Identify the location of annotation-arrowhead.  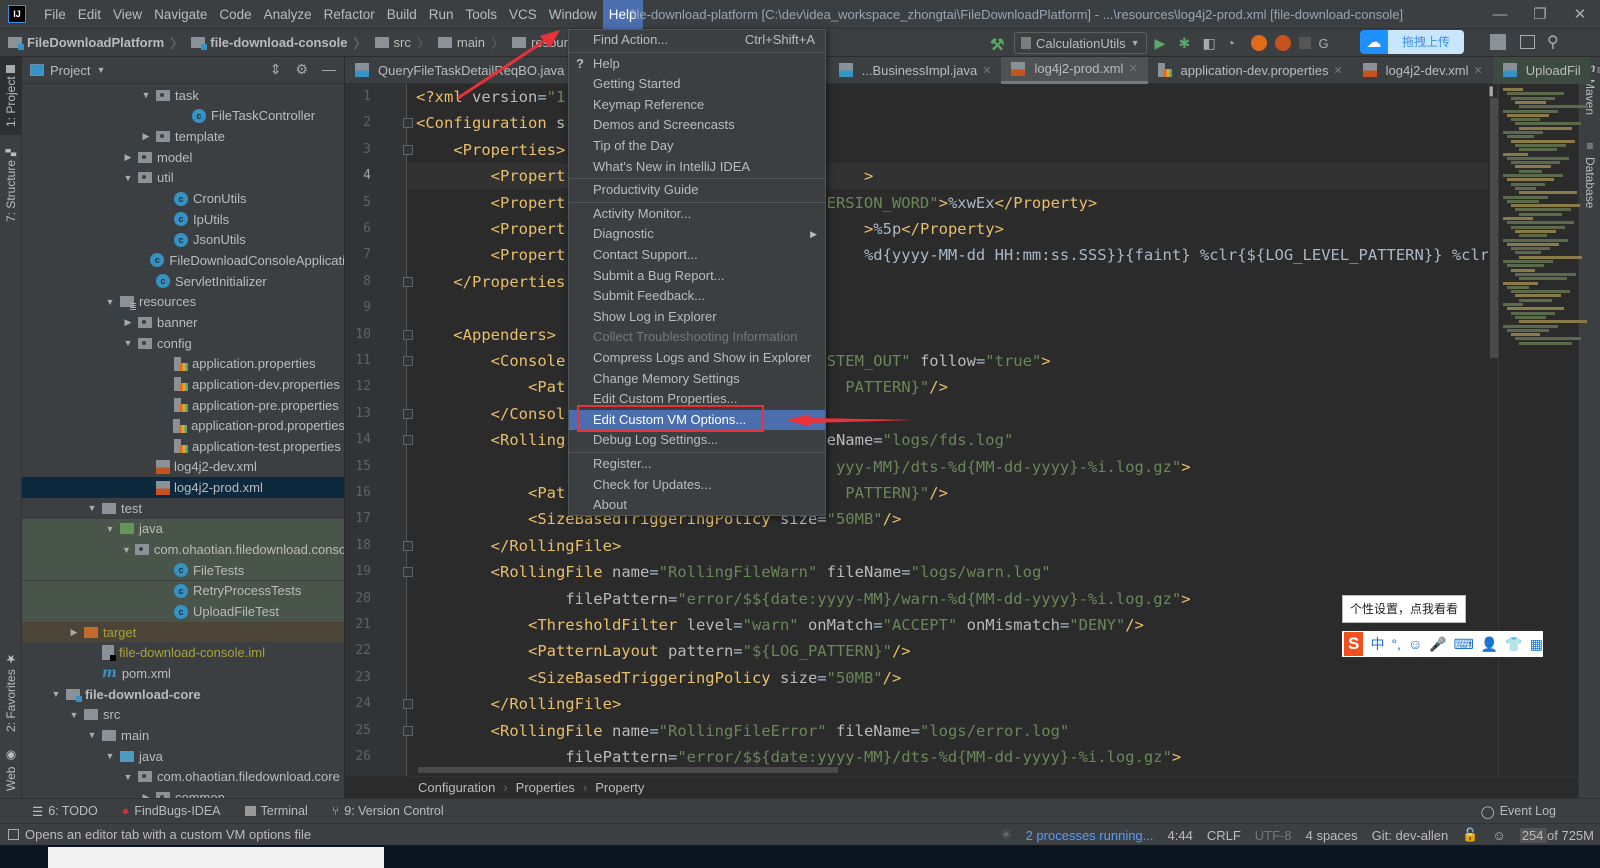
(550, 39).